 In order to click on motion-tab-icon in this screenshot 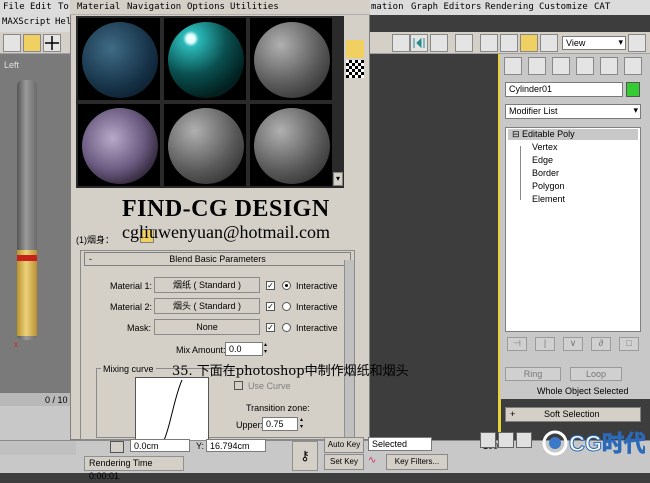, I will do `click(585, 66)`.